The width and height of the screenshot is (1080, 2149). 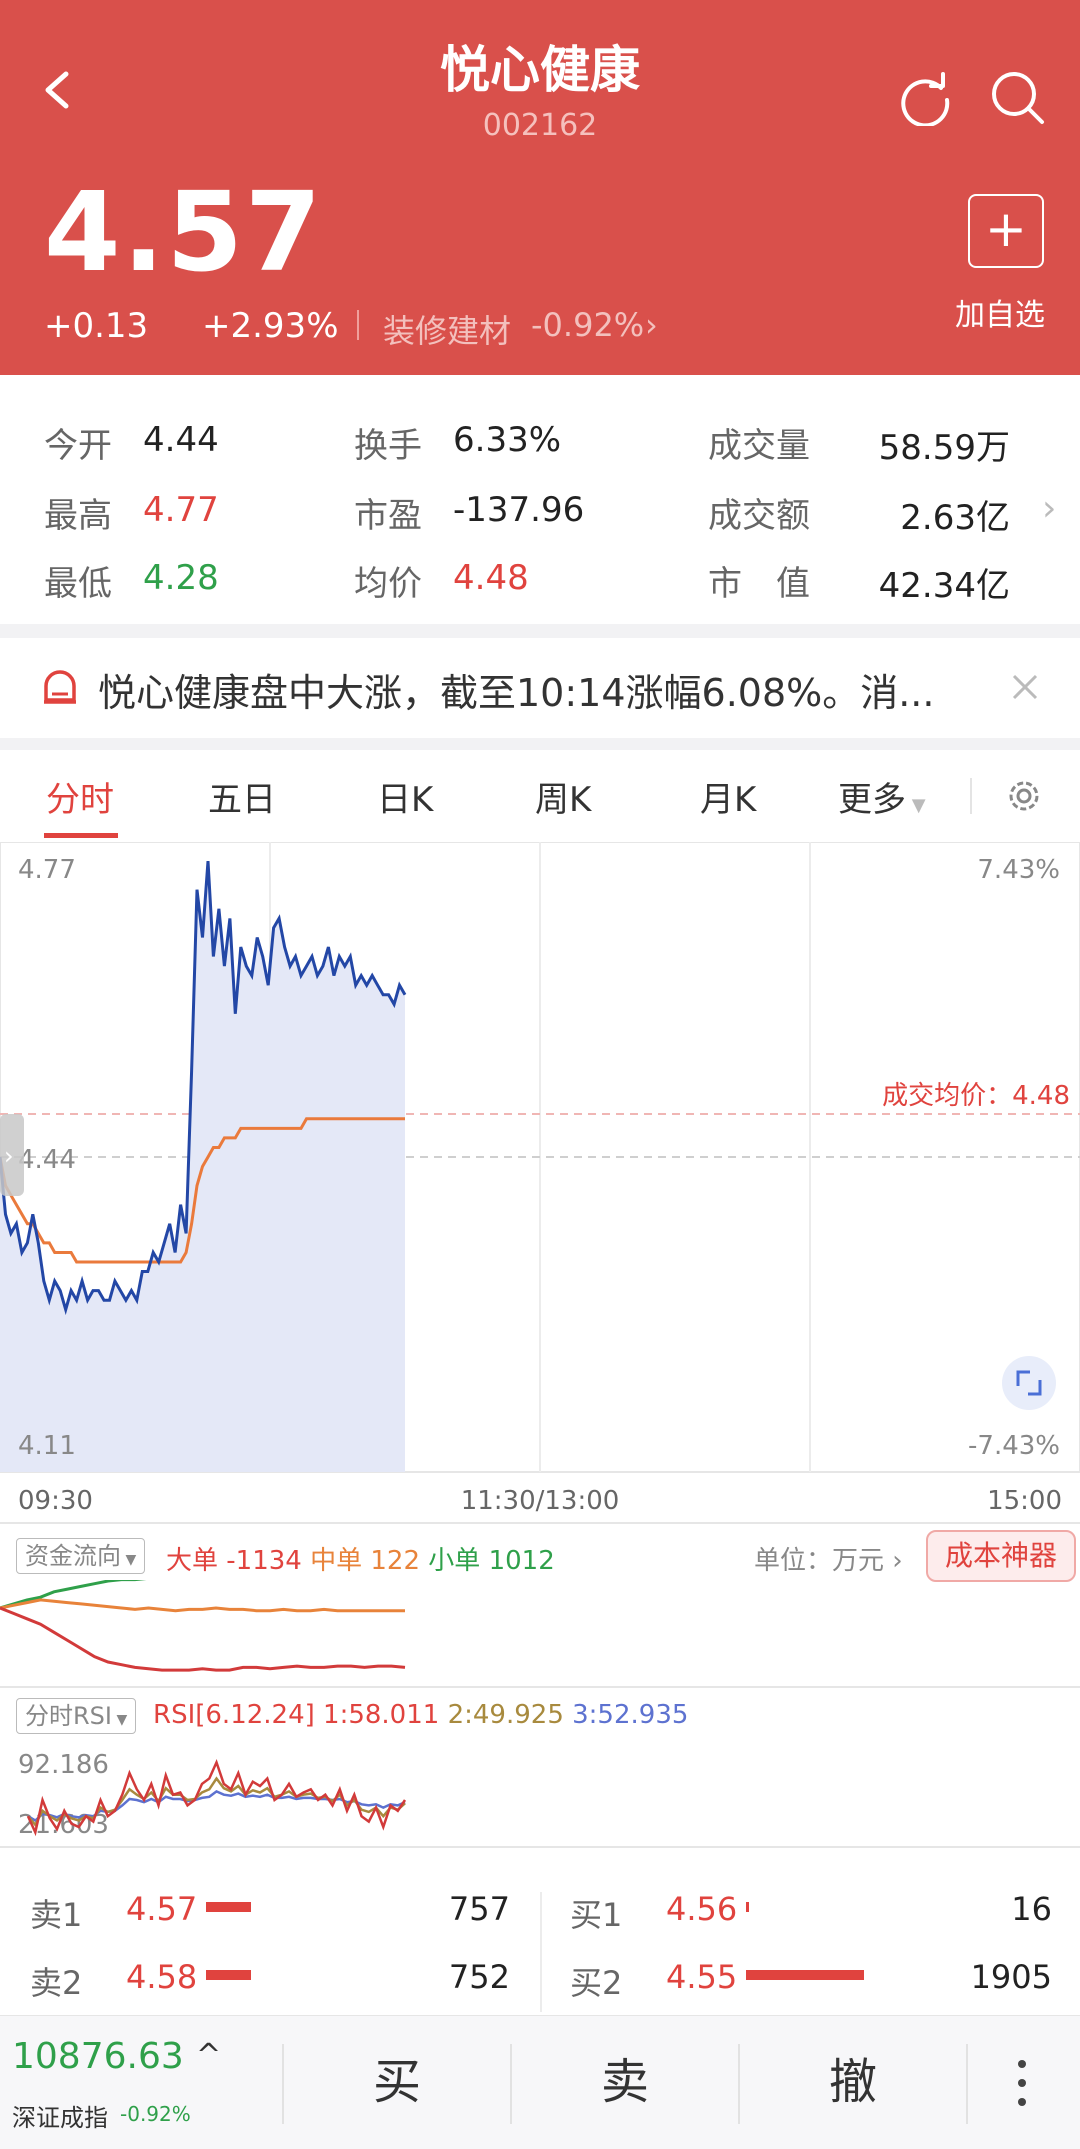 What do you see at coordinates (264, 1561) in the screenshot?
I see `big-order-value: -1134` at bounding box center [264, 1561].